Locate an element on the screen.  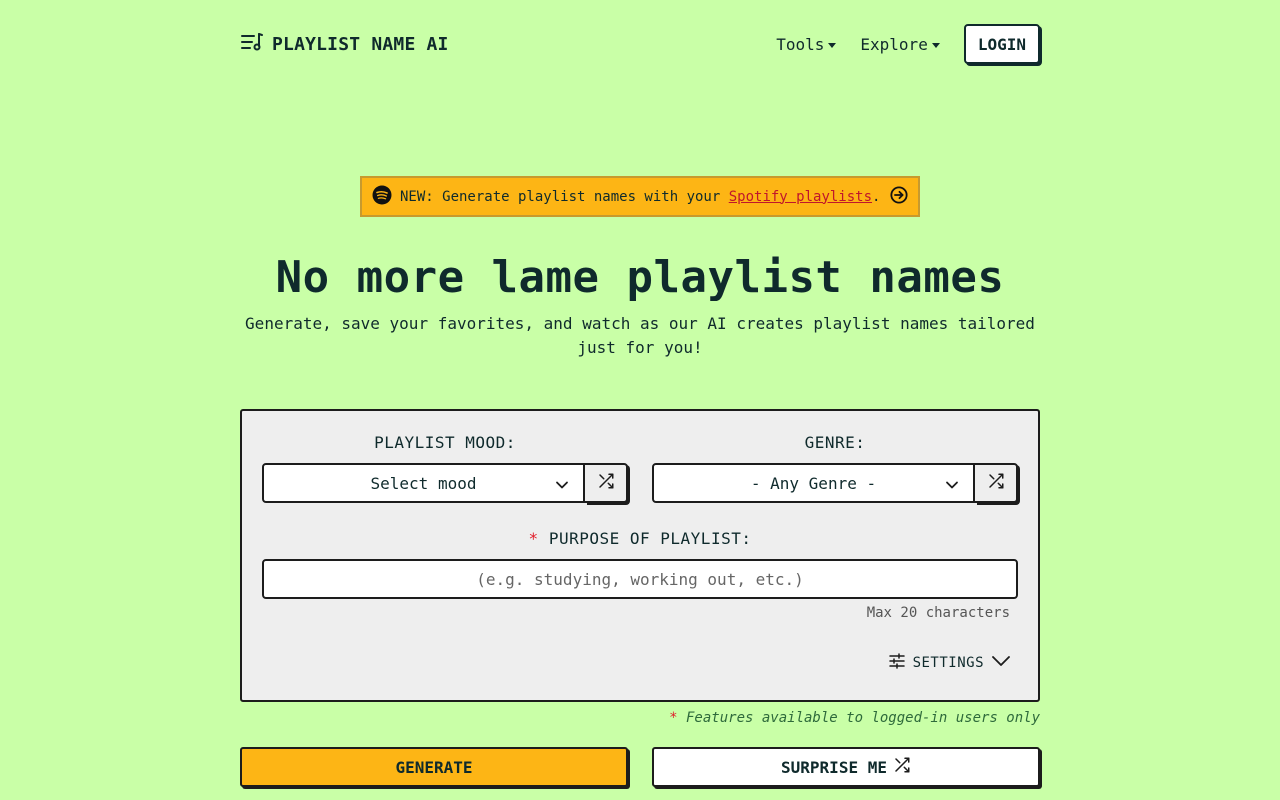
purpose-input is located at coordinates (640, 579).